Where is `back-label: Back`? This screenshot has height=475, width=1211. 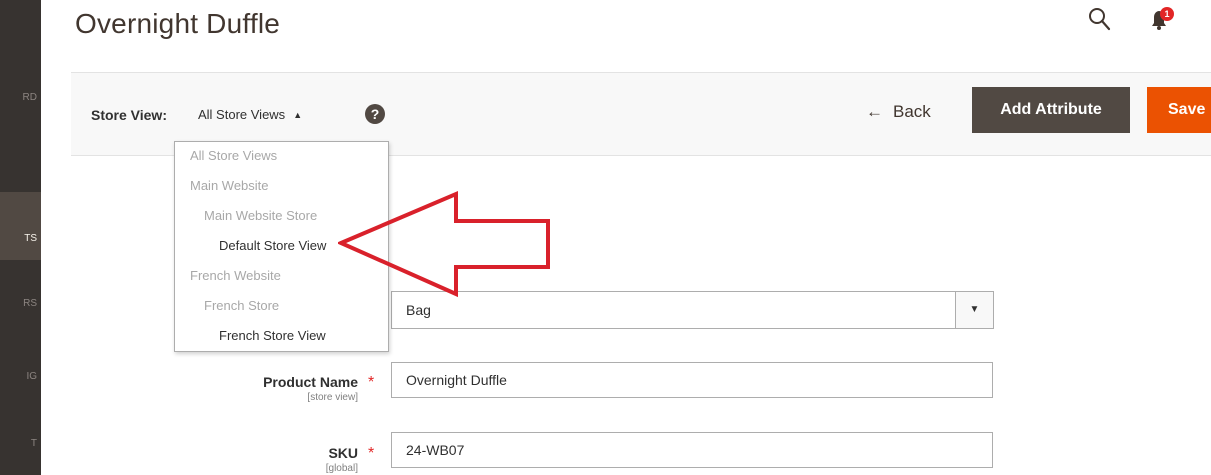
back-label: Back is located at coordinates (912, 111).